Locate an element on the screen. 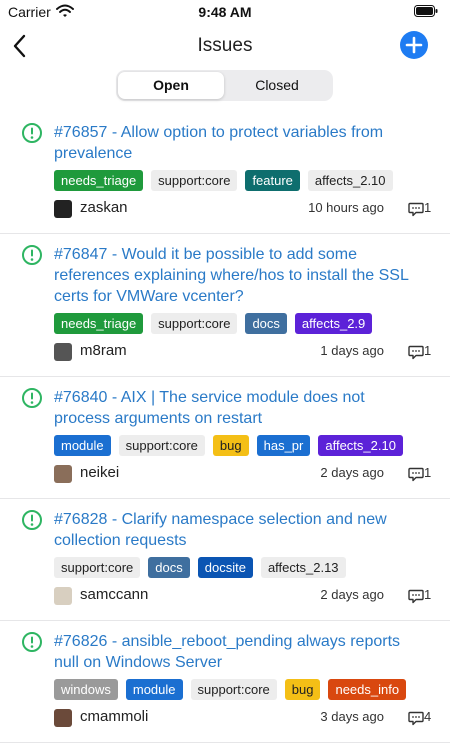  issue-label-tag: windows is located at coordinates (86, 689).